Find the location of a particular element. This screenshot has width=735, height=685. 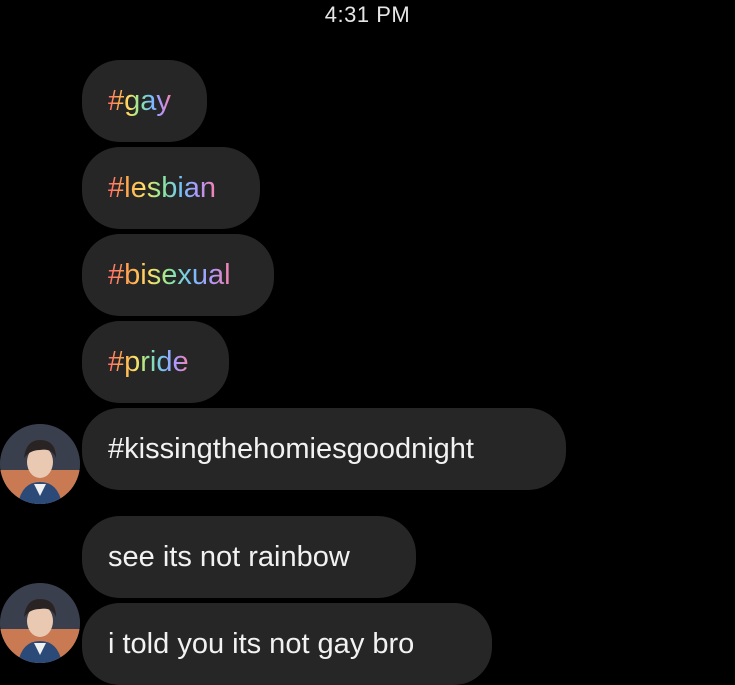

message-bubble: see its not rainbow is located at coordinates (249, 557).